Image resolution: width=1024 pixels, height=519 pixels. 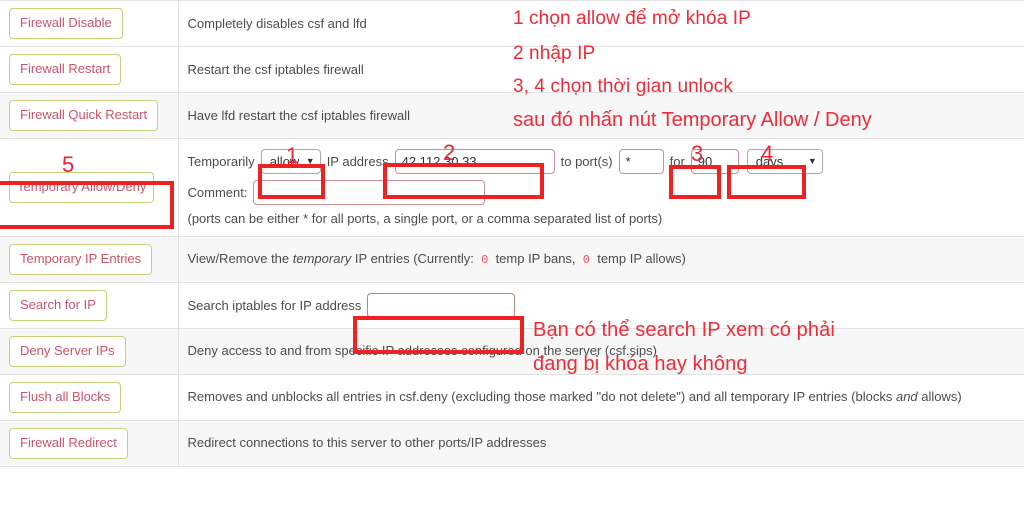 I want to click on ip-address-input, so click(x=474, y=161).